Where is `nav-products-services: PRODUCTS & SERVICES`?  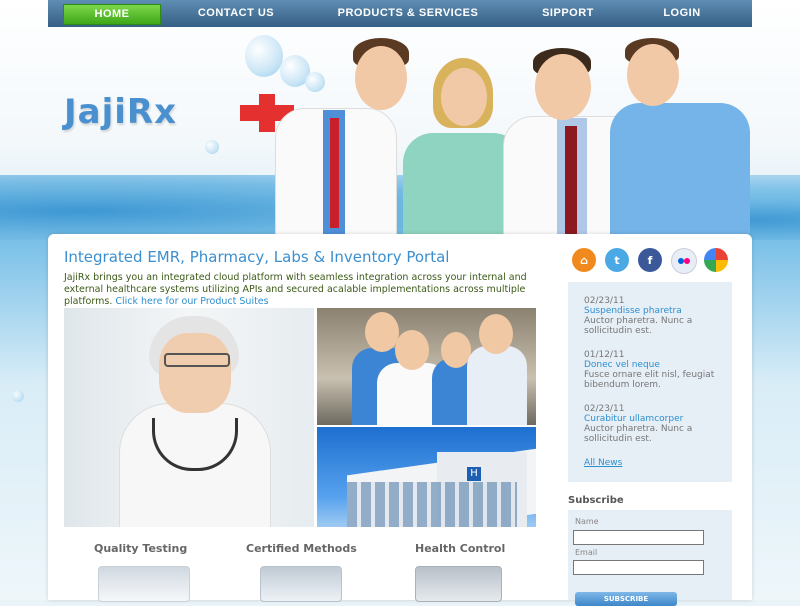 nav-products-services: PRODUCTS & SERVICES is located at coordinates (408, 13).